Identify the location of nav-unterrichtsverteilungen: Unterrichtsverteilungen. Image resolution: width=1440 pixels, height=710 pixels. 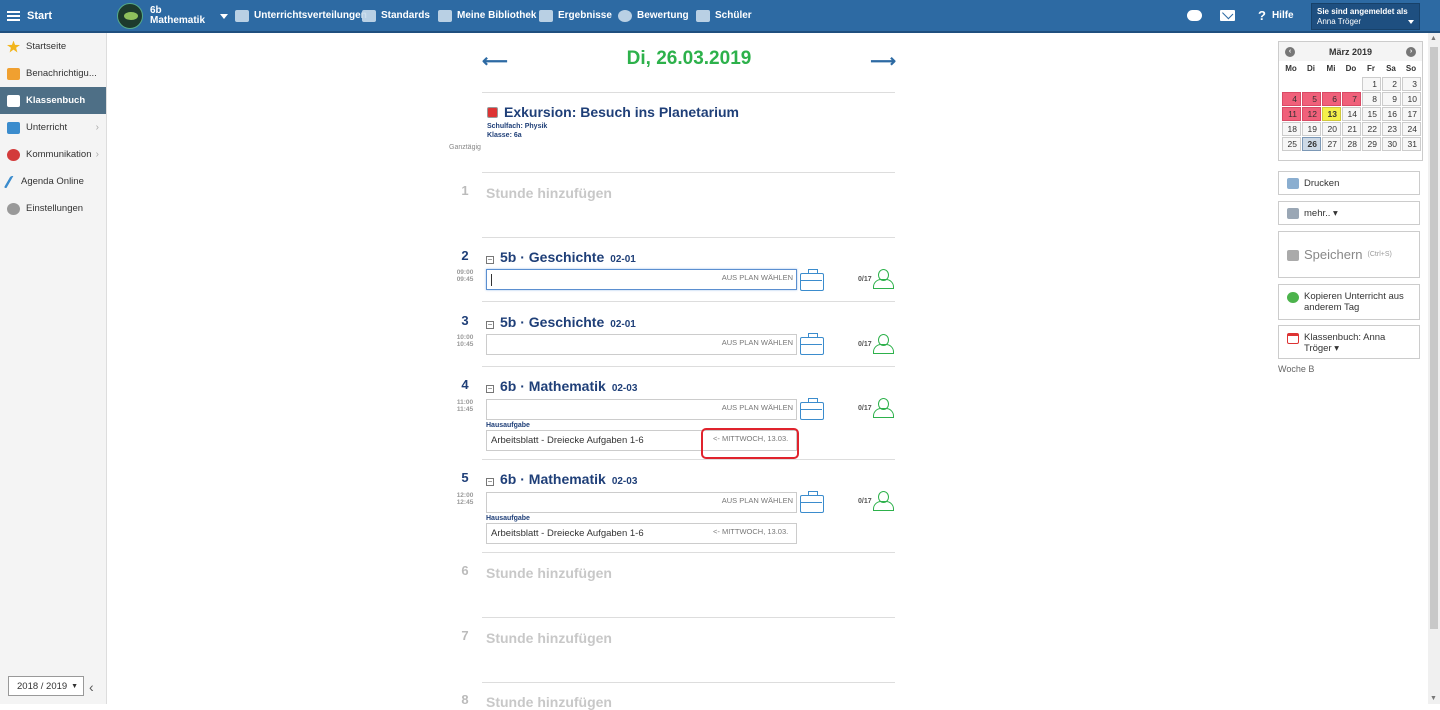
(301, 15).